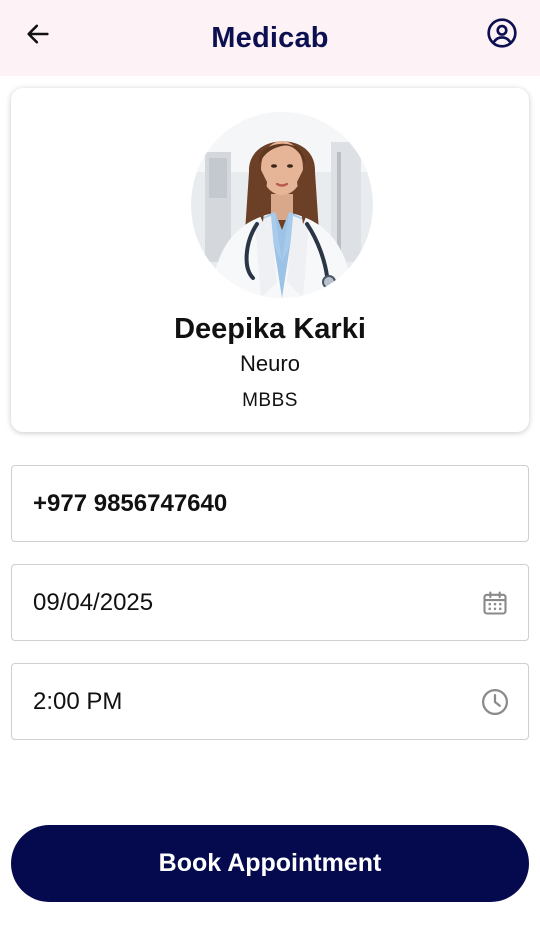 The height and width of the screenshot is (934, 540). What do you see at coordinates (78, 701) in the screenshot?
I see `time-value: 2:00 PM` at bounding box center [78, 701].